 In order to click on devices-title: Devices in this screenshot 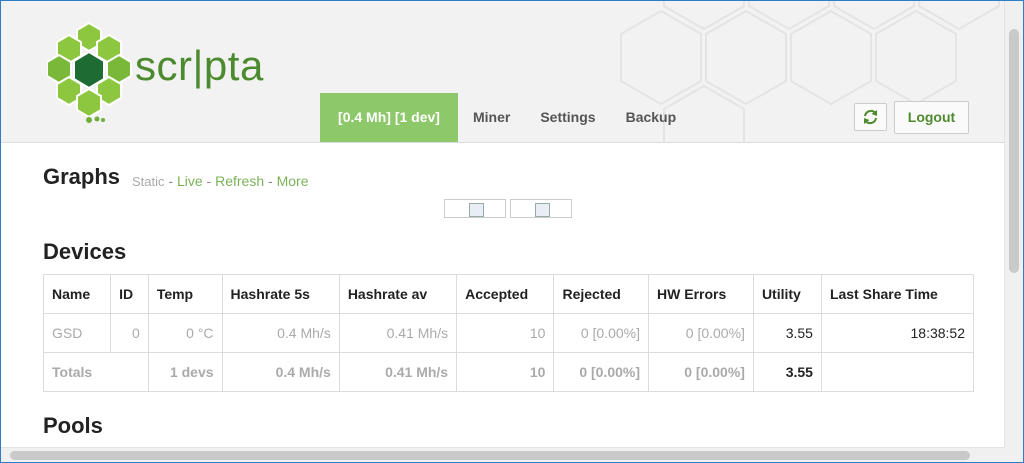, I will do `click(85, 251)`.